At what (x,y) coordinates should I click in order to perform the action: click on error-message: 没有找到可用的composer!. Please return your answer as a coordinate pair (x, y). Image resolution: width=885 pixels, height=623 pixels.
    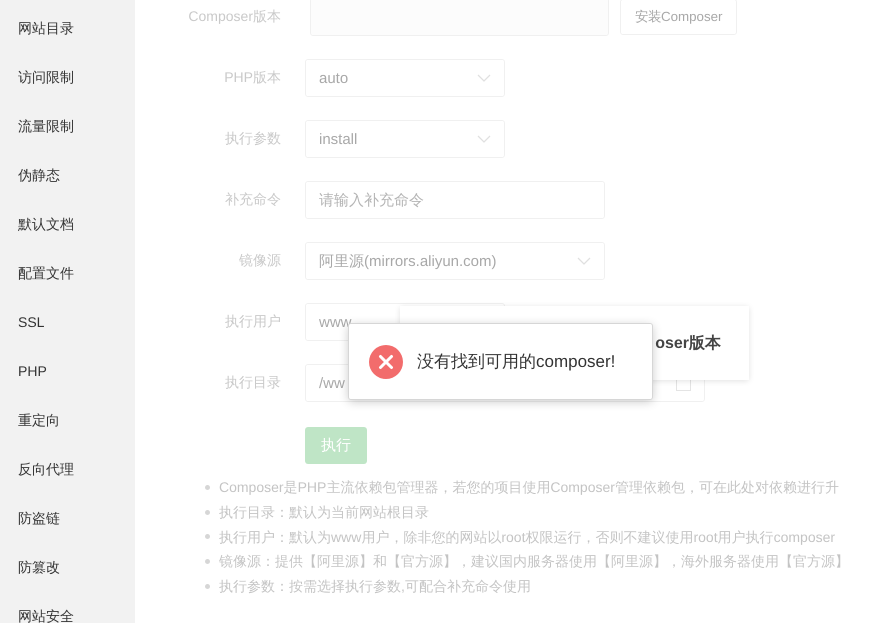
    Looking at the image, I should click on (516, 362).